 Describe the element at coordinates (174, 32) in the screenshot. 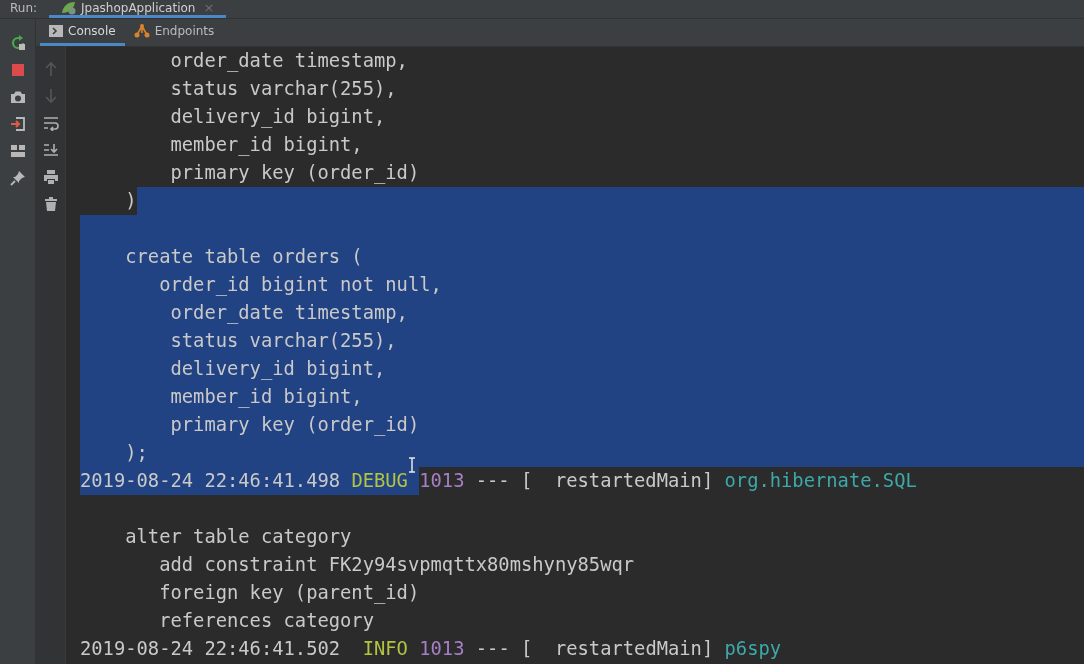

I see `console-tab: Endpoints` at that location.